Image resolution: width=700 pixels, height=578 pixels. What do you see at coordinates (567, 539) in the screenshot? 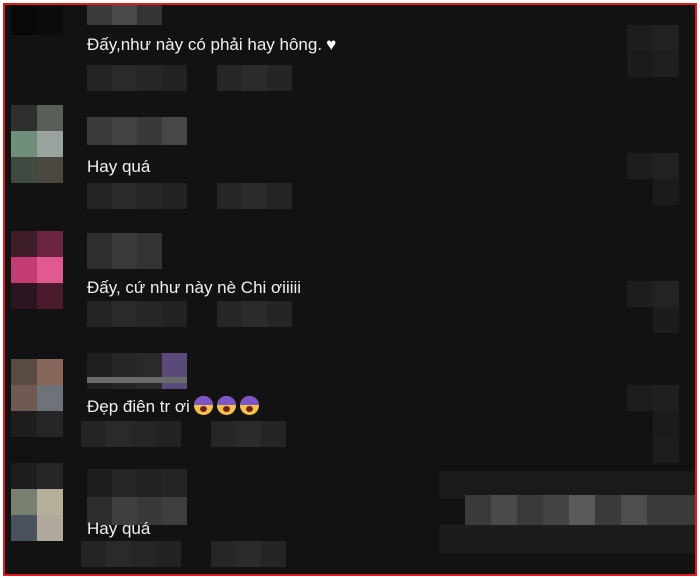
I see `pixelated-overlay-block` at bounding box center [567, 539].